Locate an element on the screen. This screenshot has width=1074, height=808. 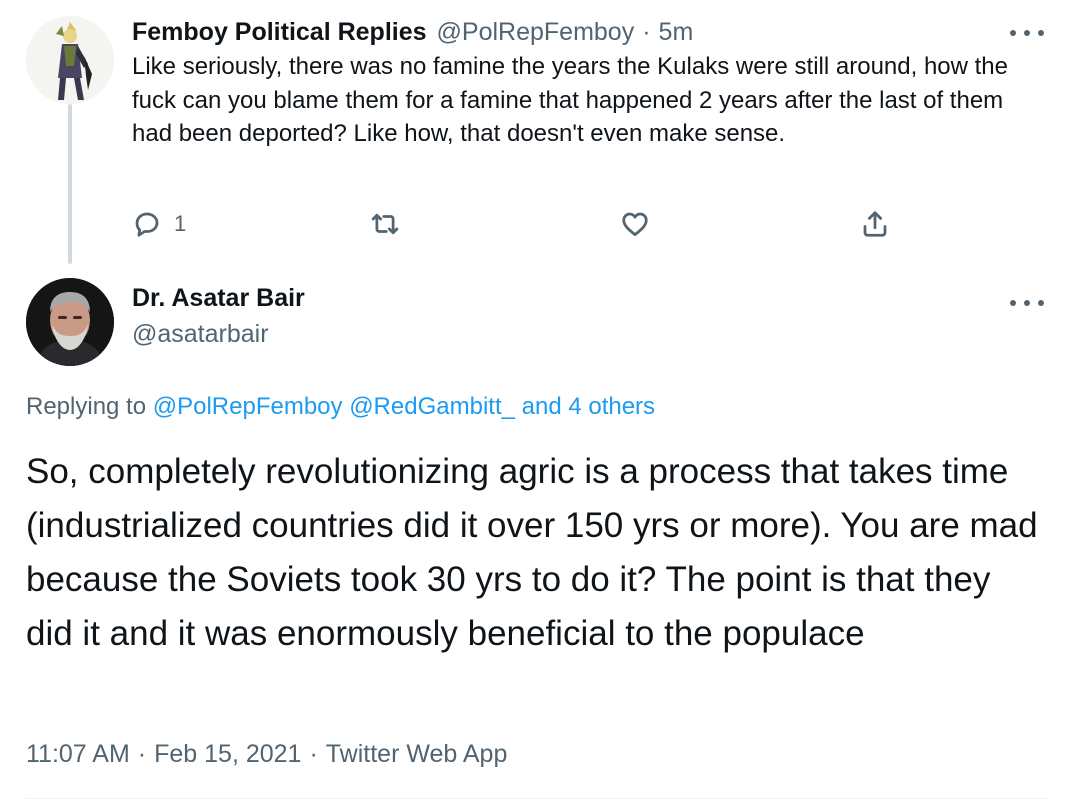
author-handle: @asatarbair is located at coordinates (200, 334).